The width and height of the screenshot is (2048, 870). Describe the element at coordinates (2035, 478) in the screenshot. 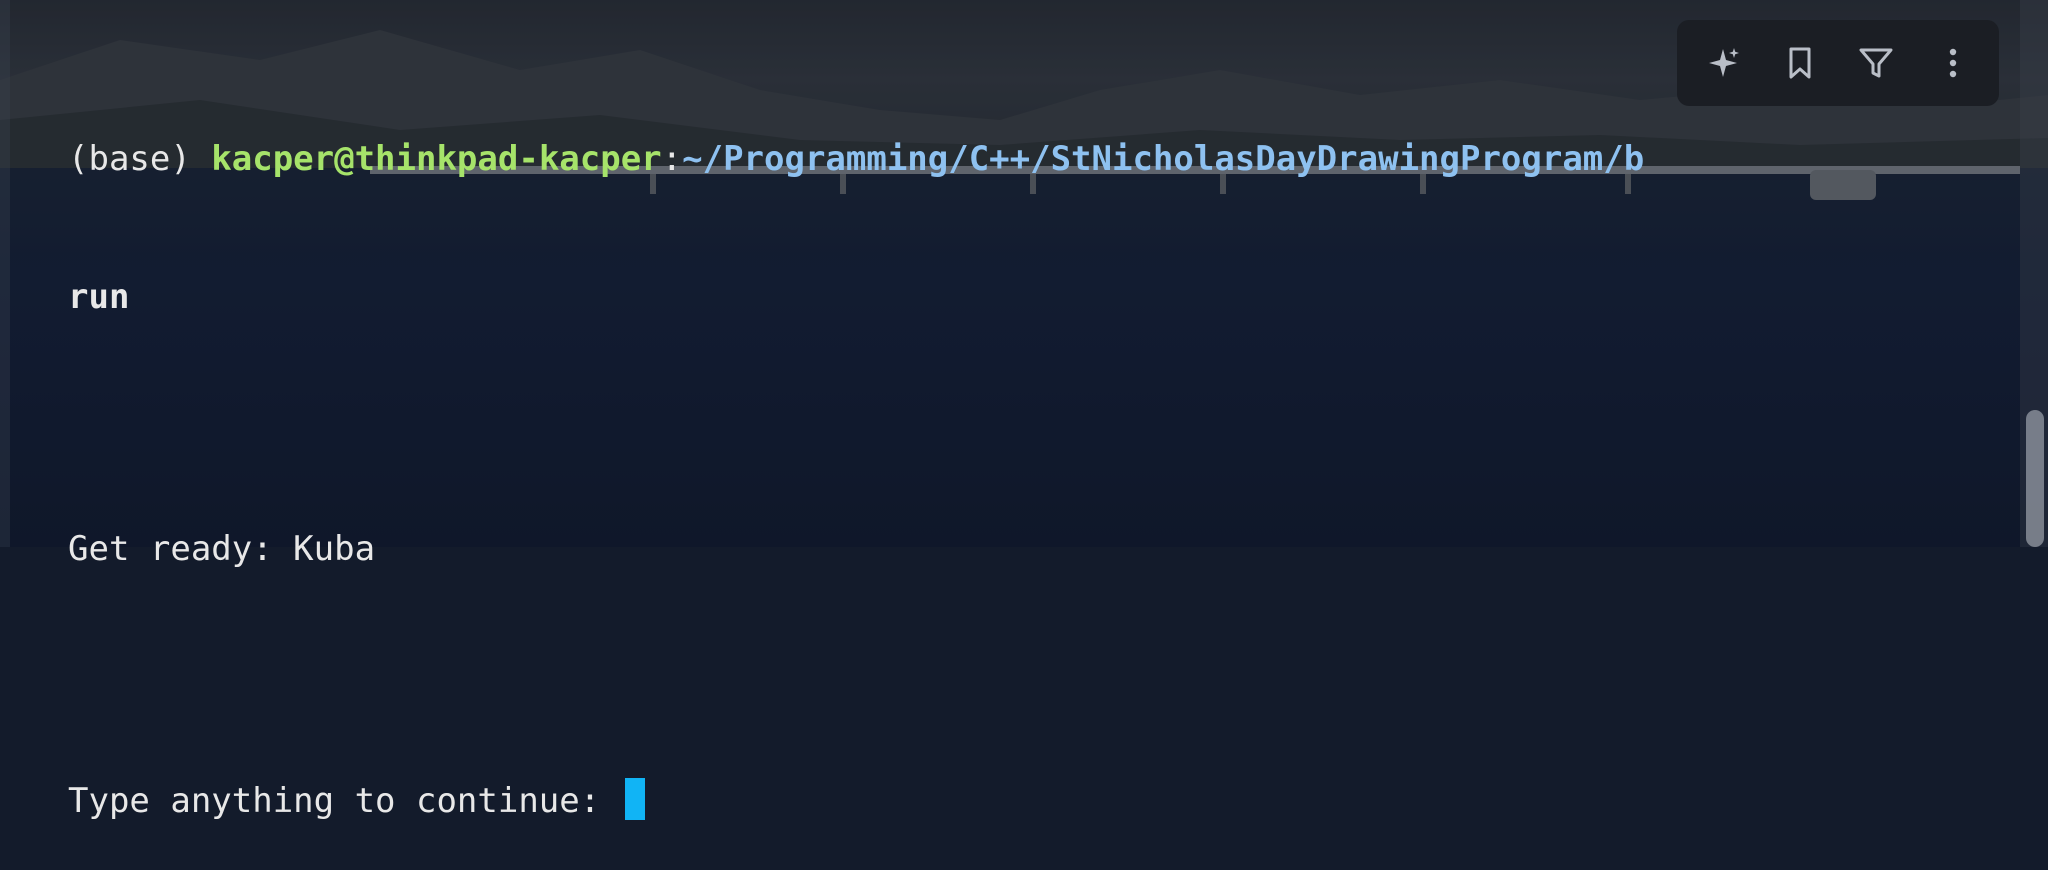

I see `scrollbar-thumb` at that location.